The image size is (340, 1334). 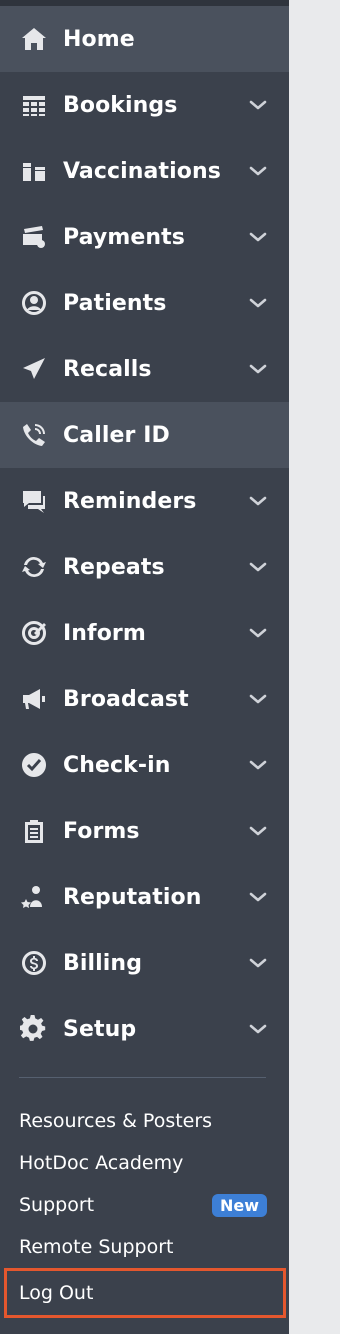 What do you see at coordinates (34, 567) in the screenshot?
I see `repeat-icon` at bounding box center [34, 567].